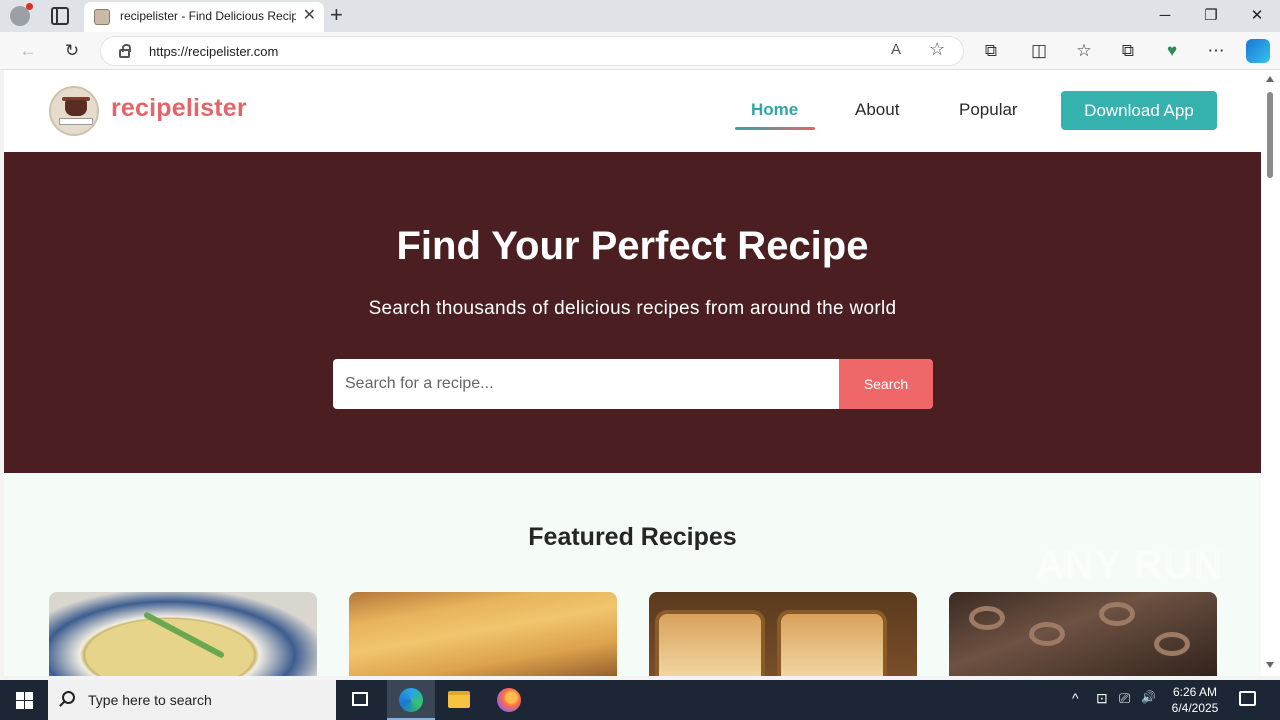 This screenshot has width=1280, height=720. What do you see at coordinates (213, 51) in the screenshot?
I see `url-text: https://recipelister.com` at bounding box center [213, 51].